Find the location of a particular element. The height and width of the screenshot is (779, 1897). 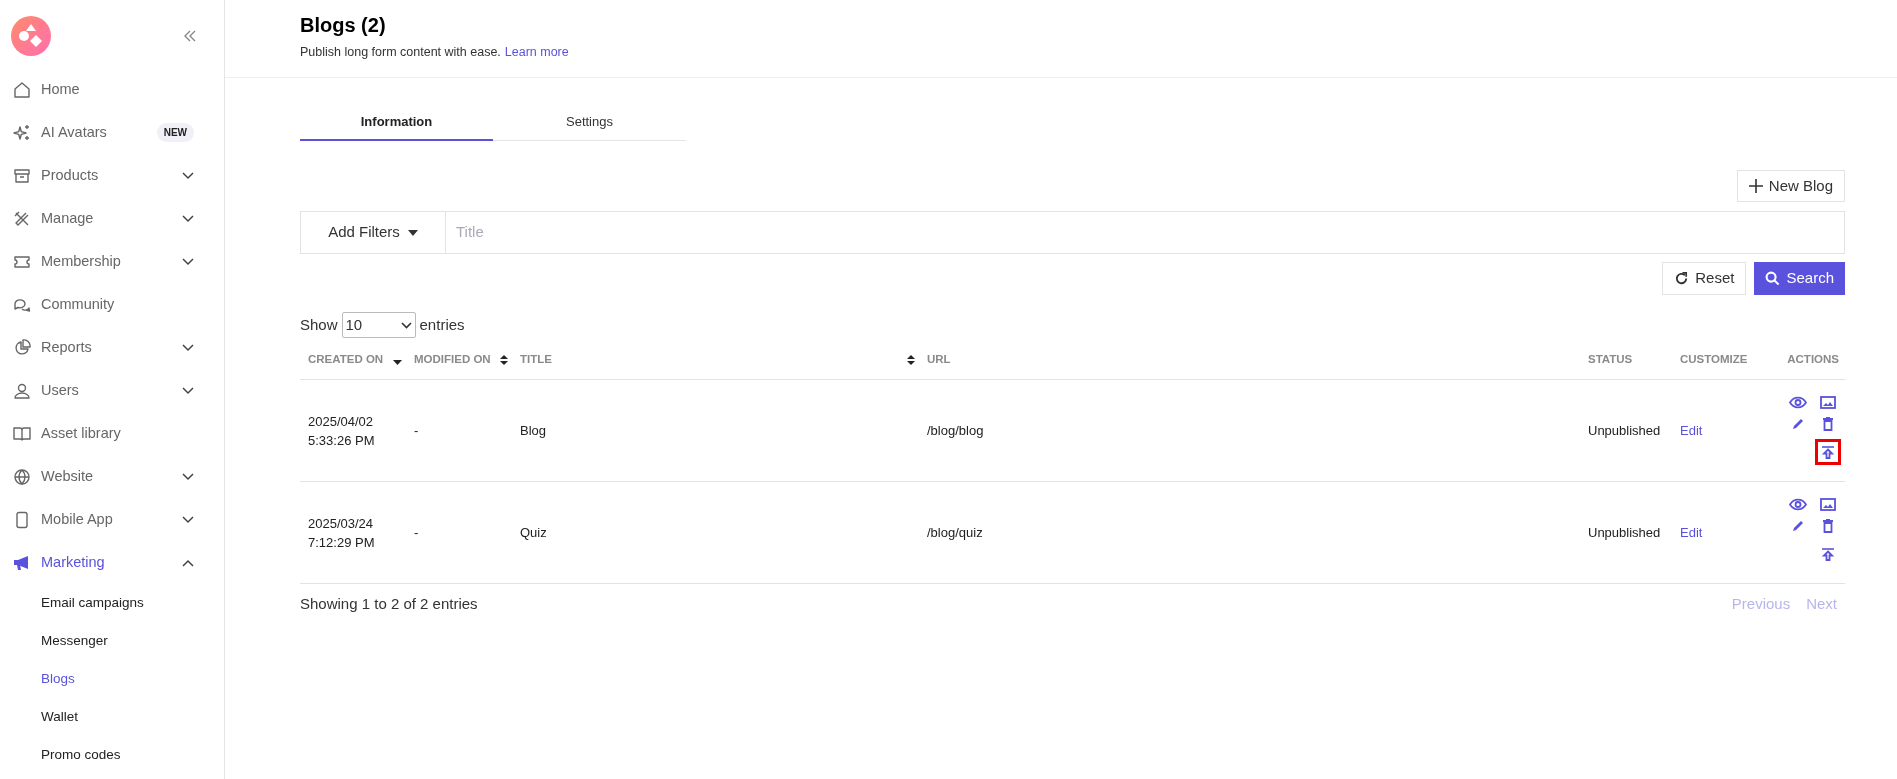

book-icon is located at coordinates (22, 433).